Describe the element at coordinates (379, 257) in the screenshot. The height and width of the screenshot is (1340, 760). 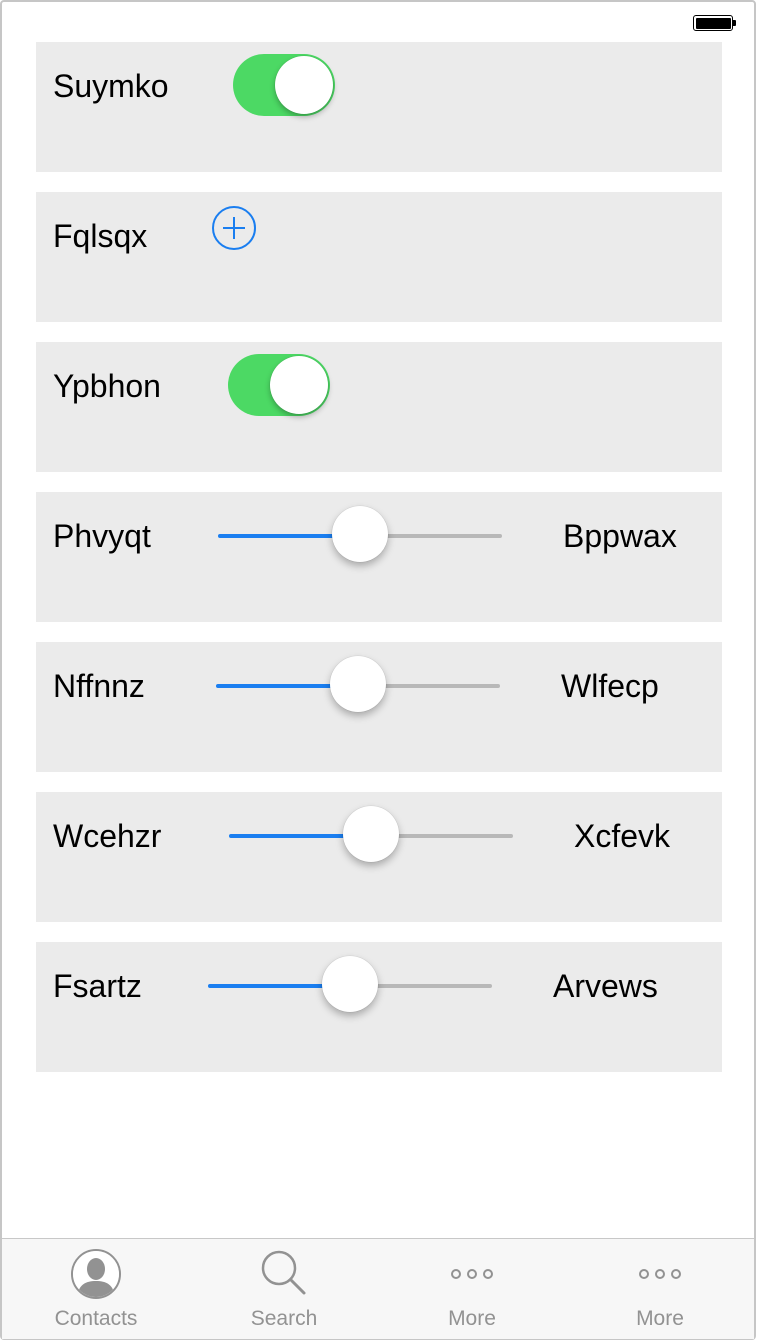
I see `row-fqlsqx: Fqlsqx` at that location.